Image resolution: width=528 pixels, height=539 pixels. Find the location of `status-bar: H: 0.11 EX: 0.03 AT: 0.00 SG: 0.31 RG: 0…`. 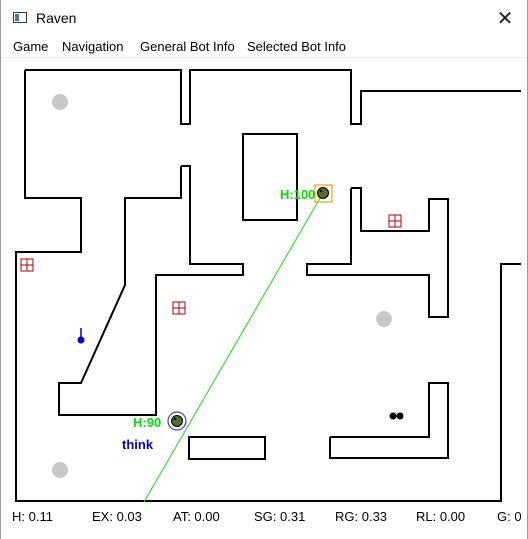

status-bar: H: 0.11 EX: 0.03 AT: 0.00 SG: 0.31 RG: 0… is located at coordinates (264, 518).